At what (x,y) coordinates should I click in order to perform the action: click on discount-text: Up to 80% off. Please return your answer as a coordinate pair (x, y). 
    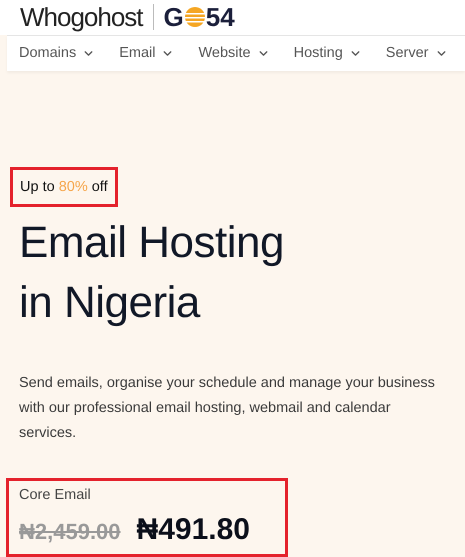
    Looking at the image, I should click on (64, 187).